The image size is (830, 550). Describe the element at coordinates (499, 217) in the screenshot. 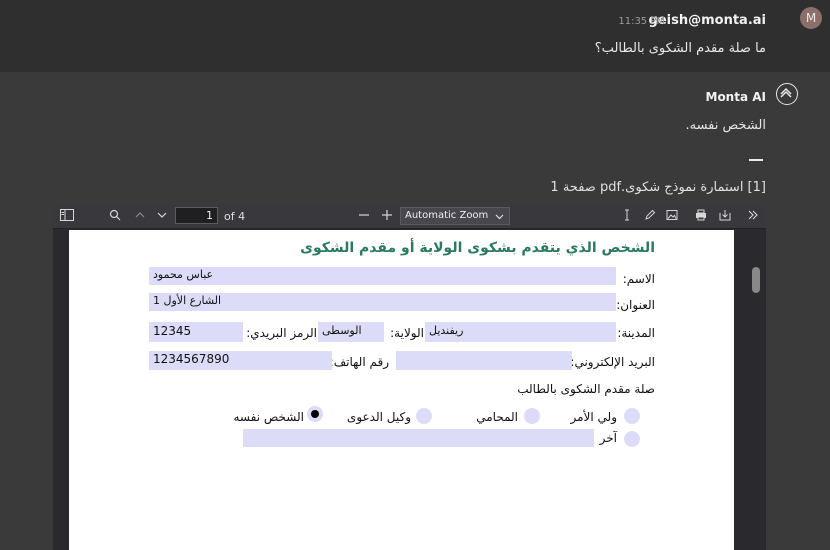

I see `chevron-down-icon` at that location.